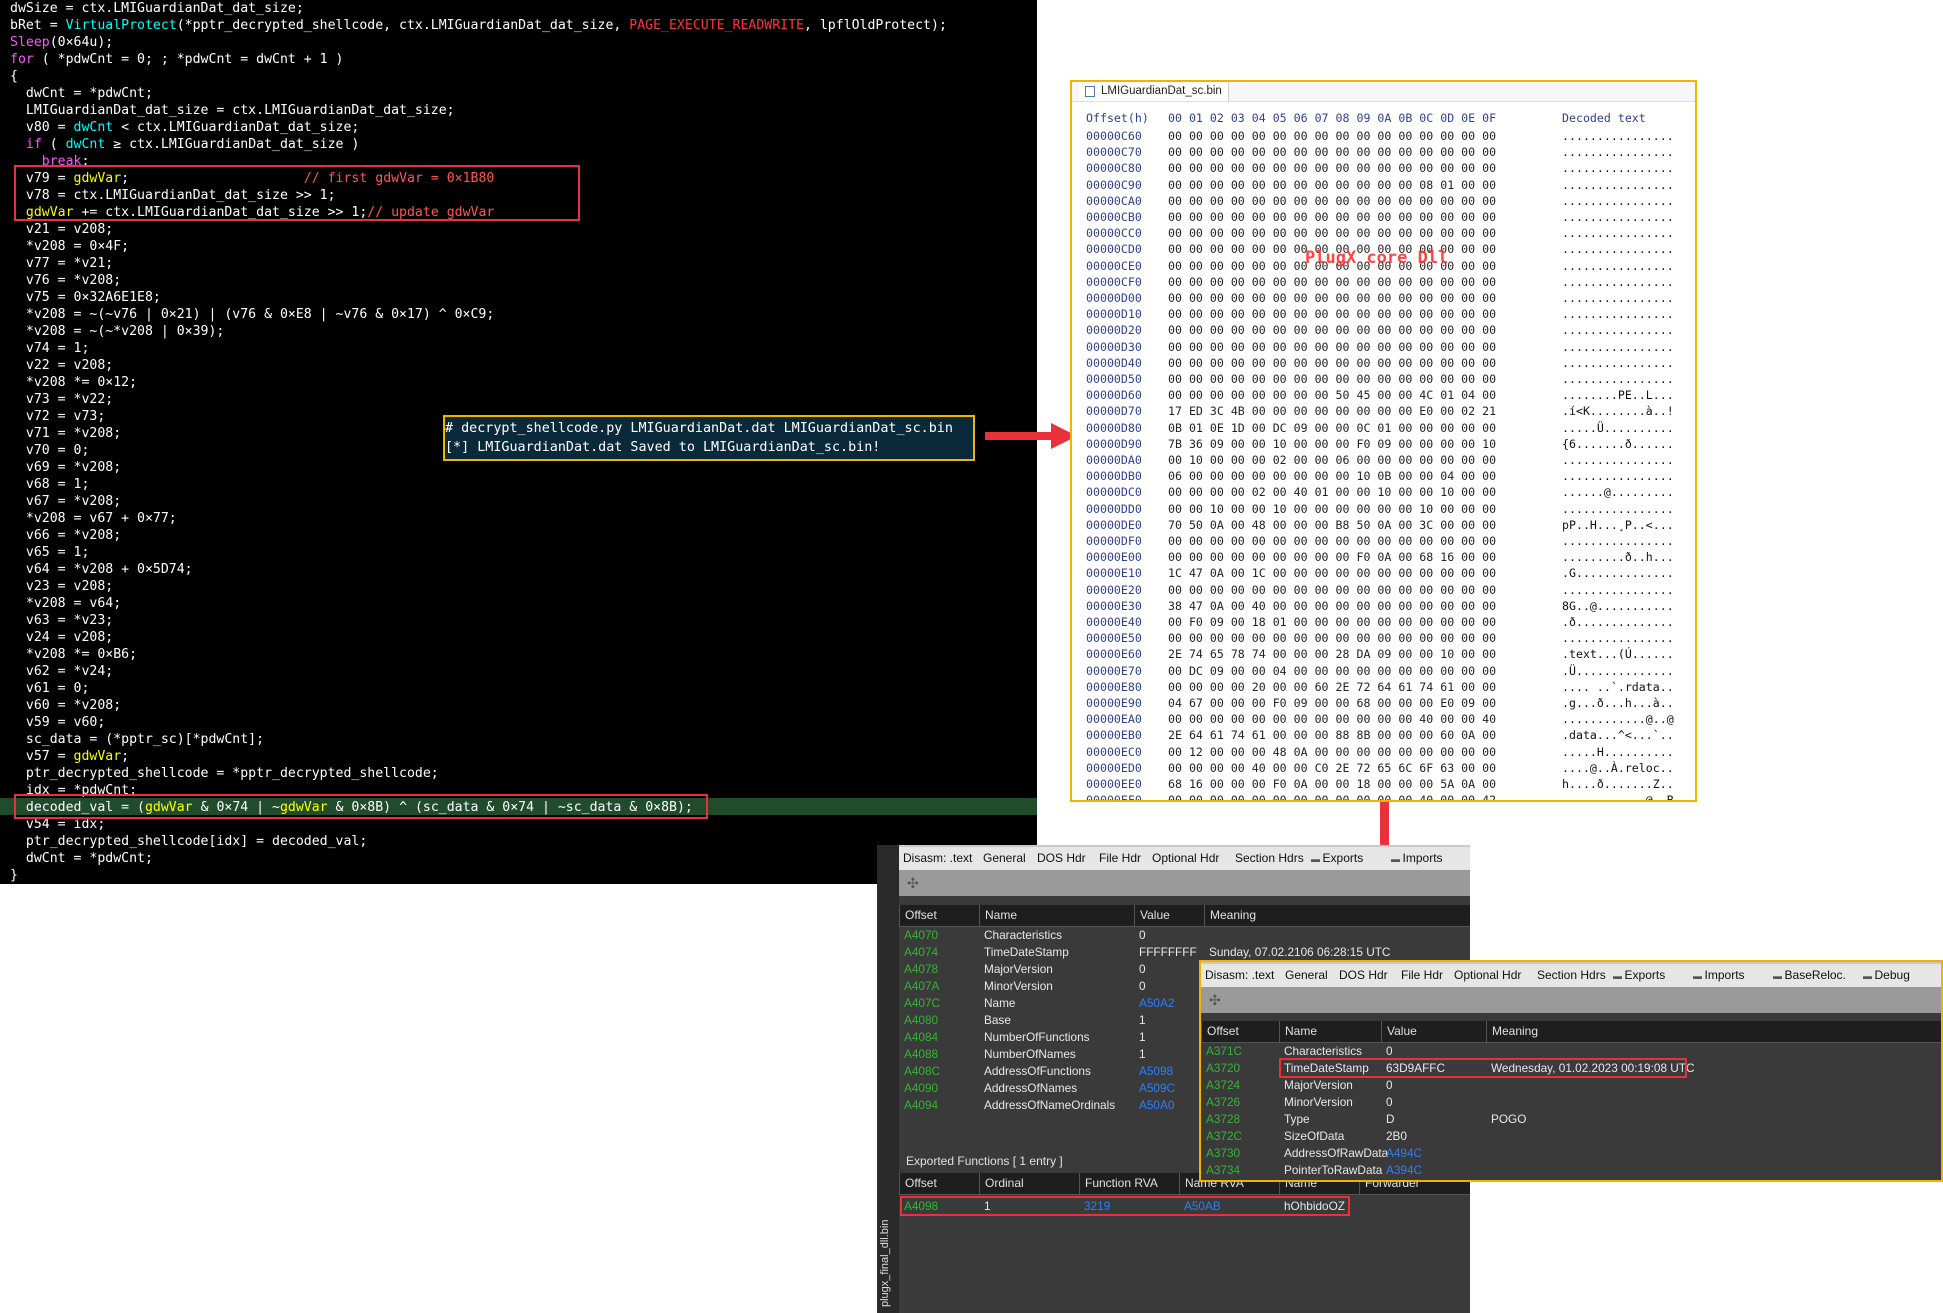 This screenshot has width=1943, height=1313. What do you see at coordinates (1508, 1119) in the screenshot?
I see `table-cell: POGO` at bounding box center [1508, 1119].